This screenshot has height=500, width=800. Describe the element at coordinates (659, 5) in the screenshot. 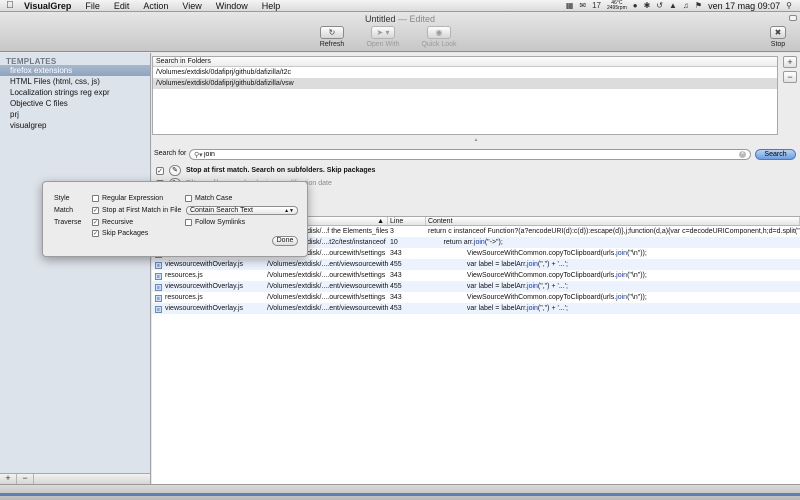

I see `time-machine-icon: ↺` at that location.